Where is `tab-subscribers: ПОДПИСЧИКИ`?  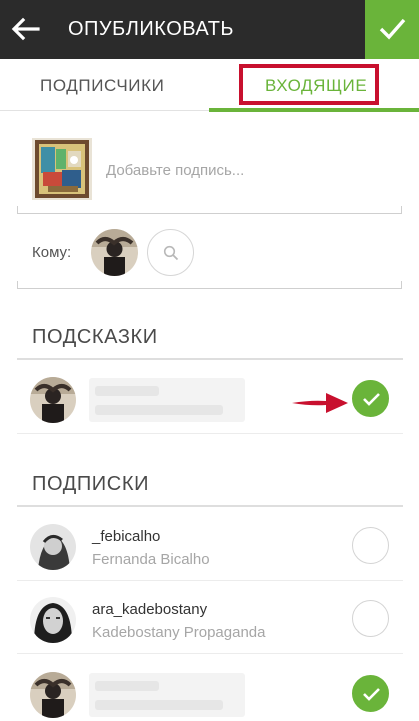
tab-subscribers: ПОДПИСЧИКИ is located at coordinates (104, 85).